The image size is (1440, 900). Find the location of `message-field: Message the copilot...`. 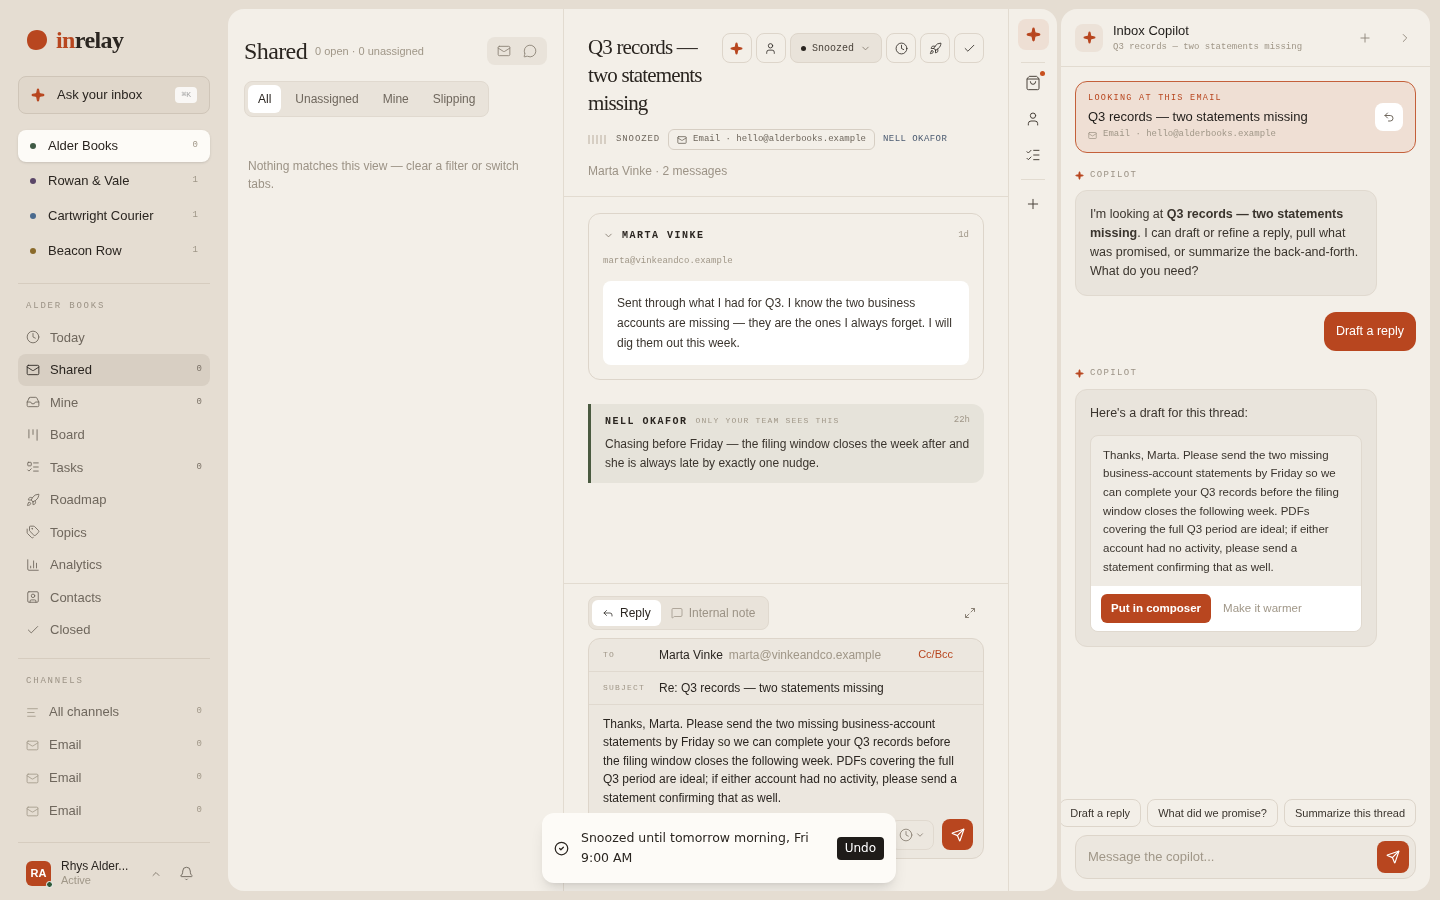

message-field: Message the copilot... is located at coordinates (1232, 857).